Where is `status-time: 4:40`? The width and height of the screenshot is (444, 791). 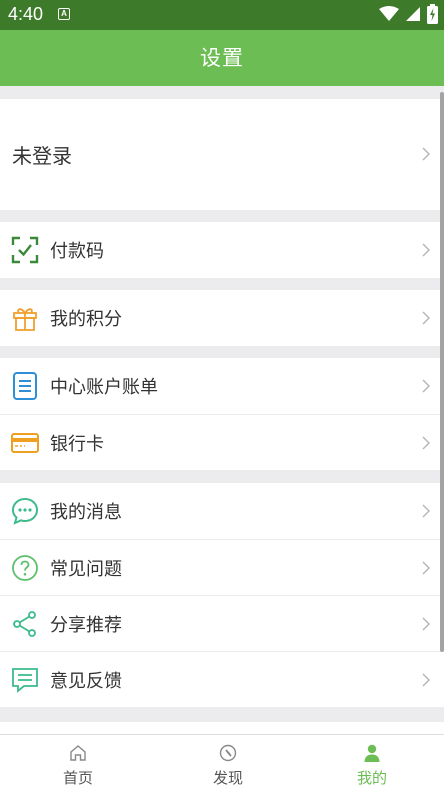
status-time: 4:40 is located at coordinates (26, 14).